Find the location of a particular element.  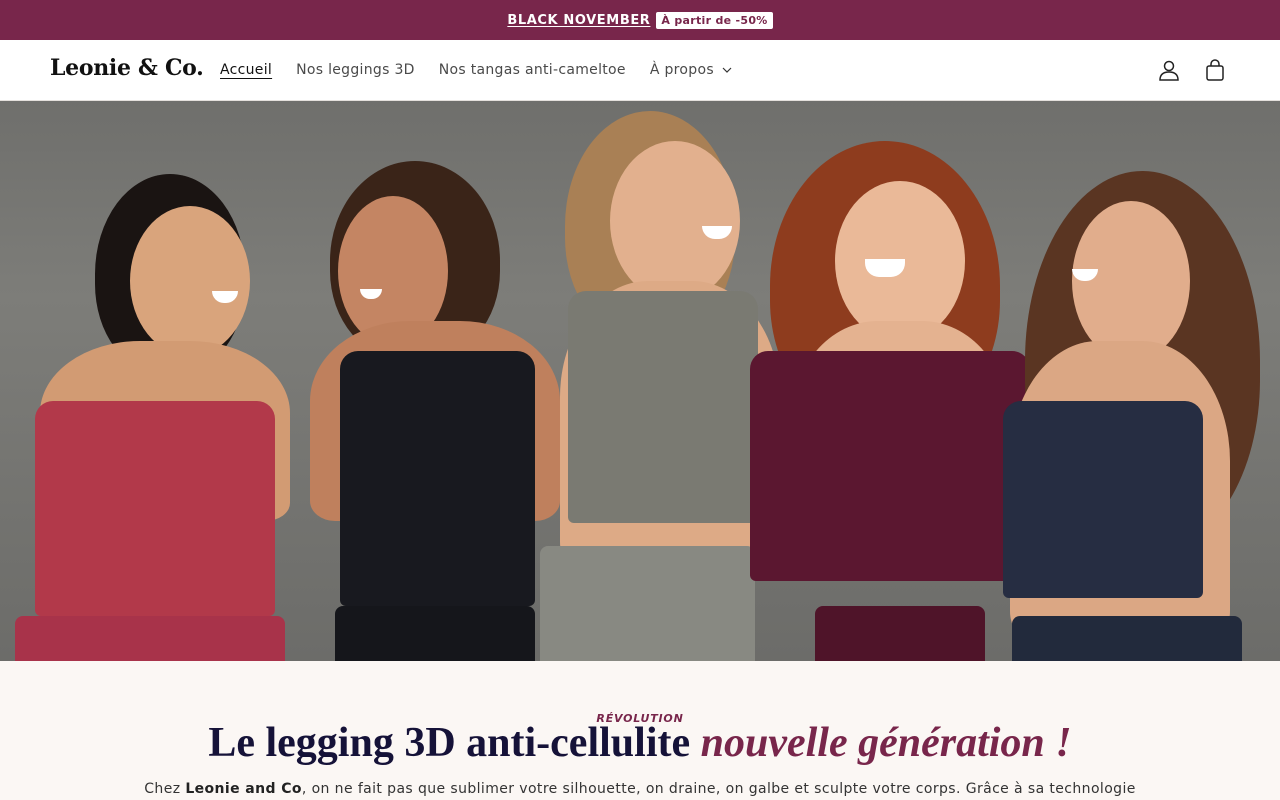

headline-emphasis: nouvelle génération ! is located at coordinates (886, 743).